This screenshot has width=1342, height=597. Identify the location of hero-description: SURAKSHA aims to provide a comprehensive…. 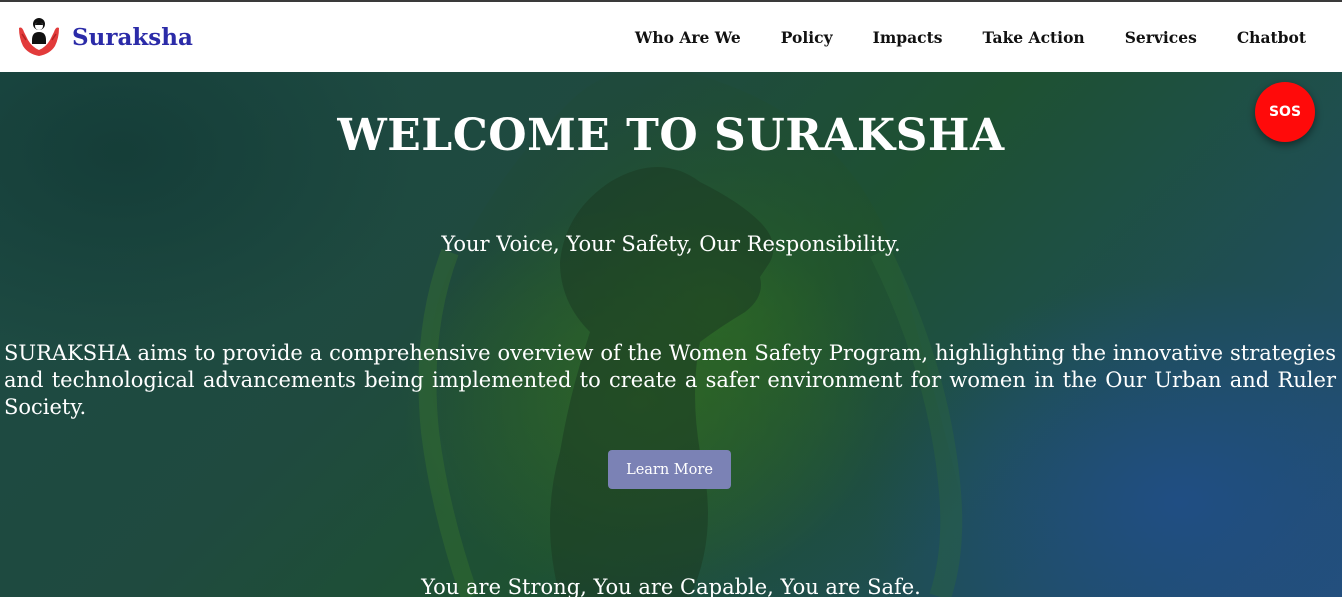
(670, 380).